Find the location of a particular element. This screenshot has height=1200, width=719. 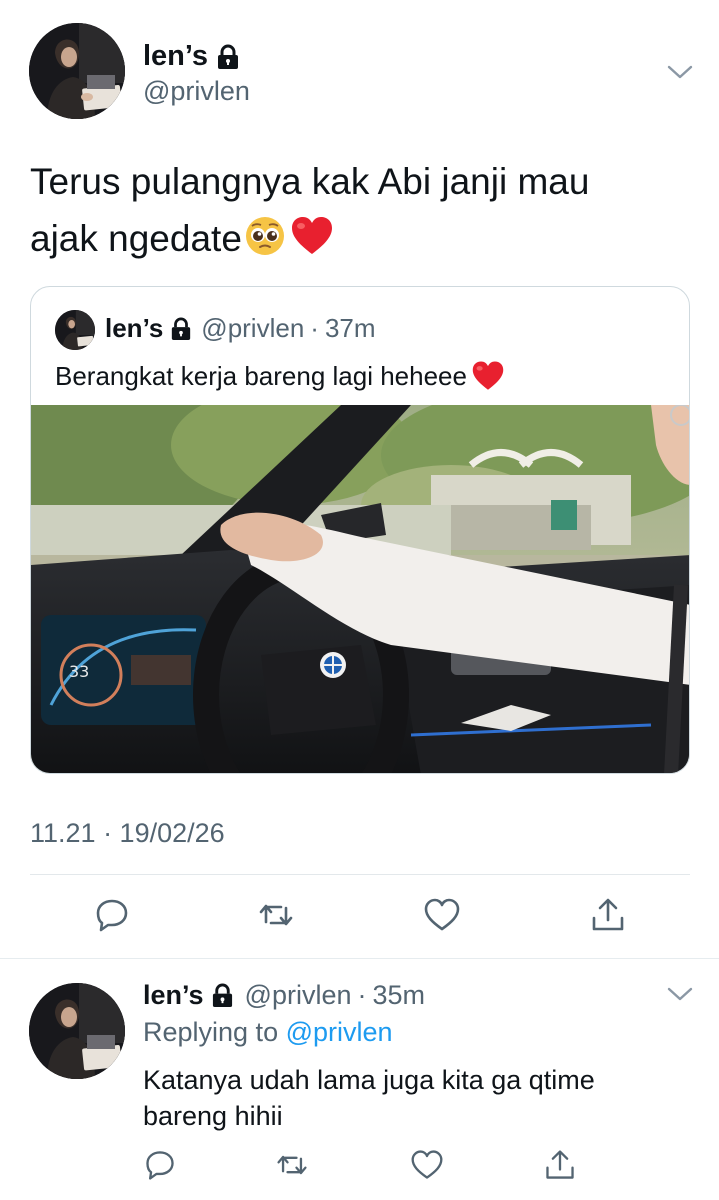

reply-author-handle: @privlen is located at coordinates (298, 995).